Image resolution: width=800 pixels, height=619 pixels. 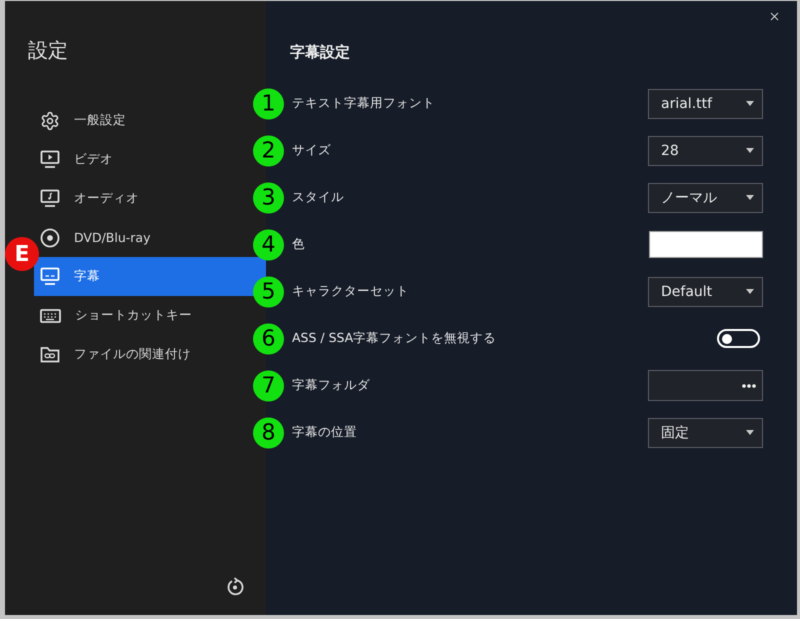 I want to click on step-marker: 1, so click(x=268, y=103).